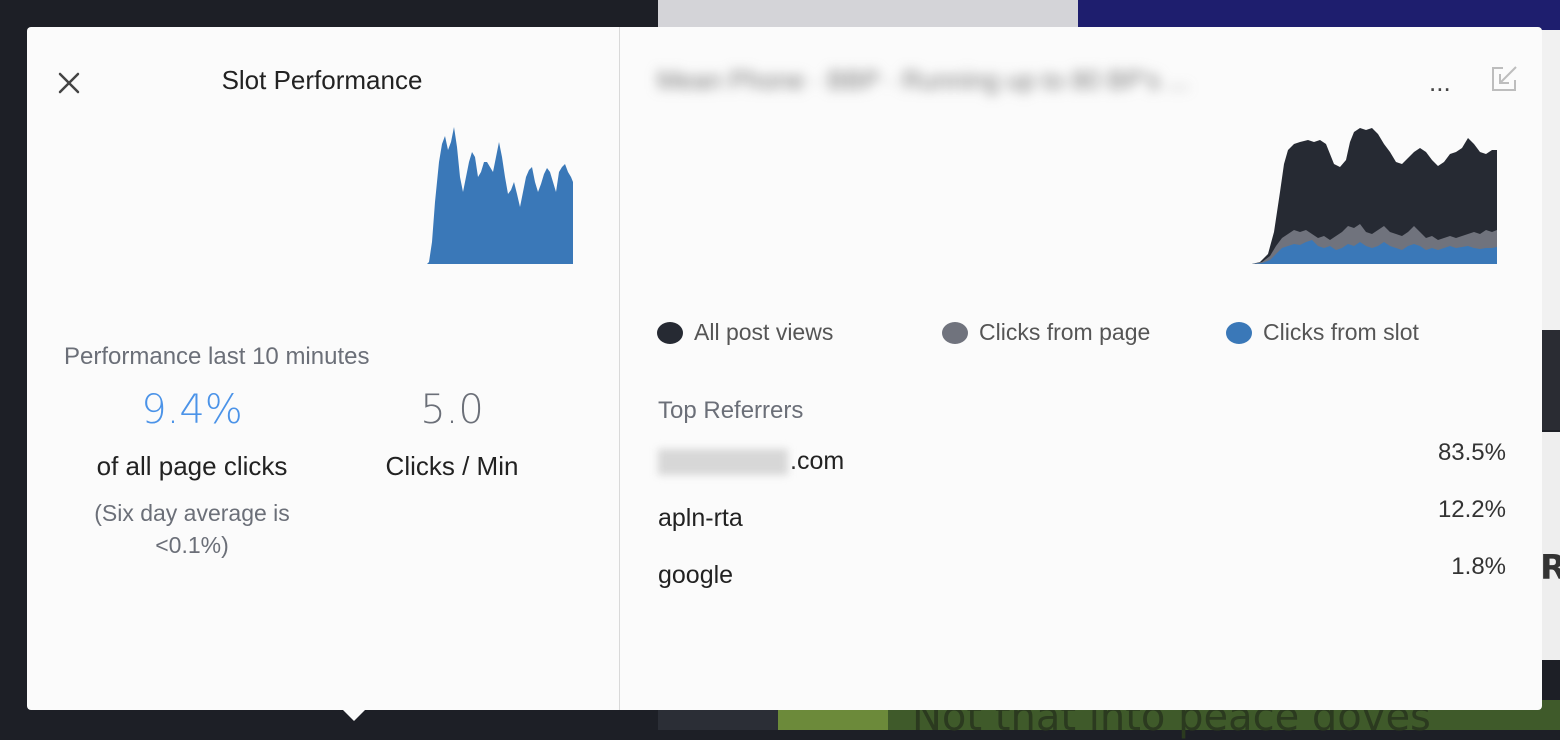 The image size is (1560, 740). Describe the element at coordinates (1550, 180) in the screenshot. I see `background-page-panel` at that location.